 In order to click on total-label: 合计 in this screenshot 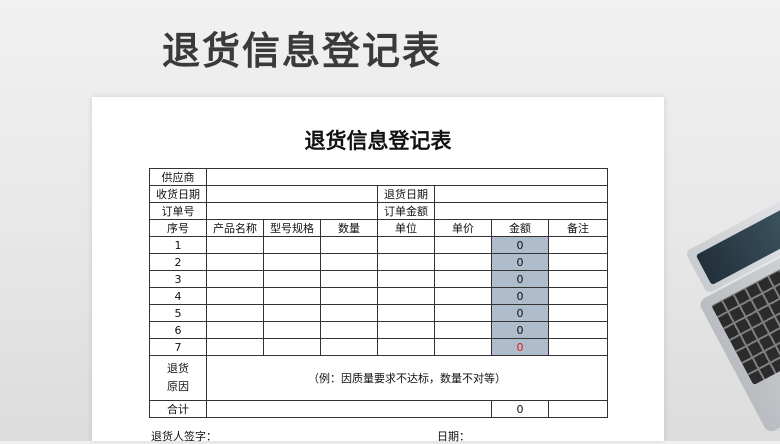, I will do `click(178, 409)`.